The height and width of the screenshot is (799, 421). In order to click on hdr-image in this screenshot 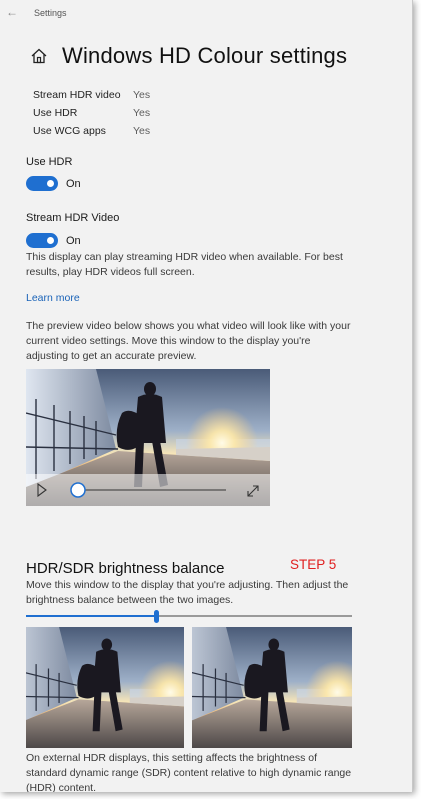, I will do `click(272, 687)`.